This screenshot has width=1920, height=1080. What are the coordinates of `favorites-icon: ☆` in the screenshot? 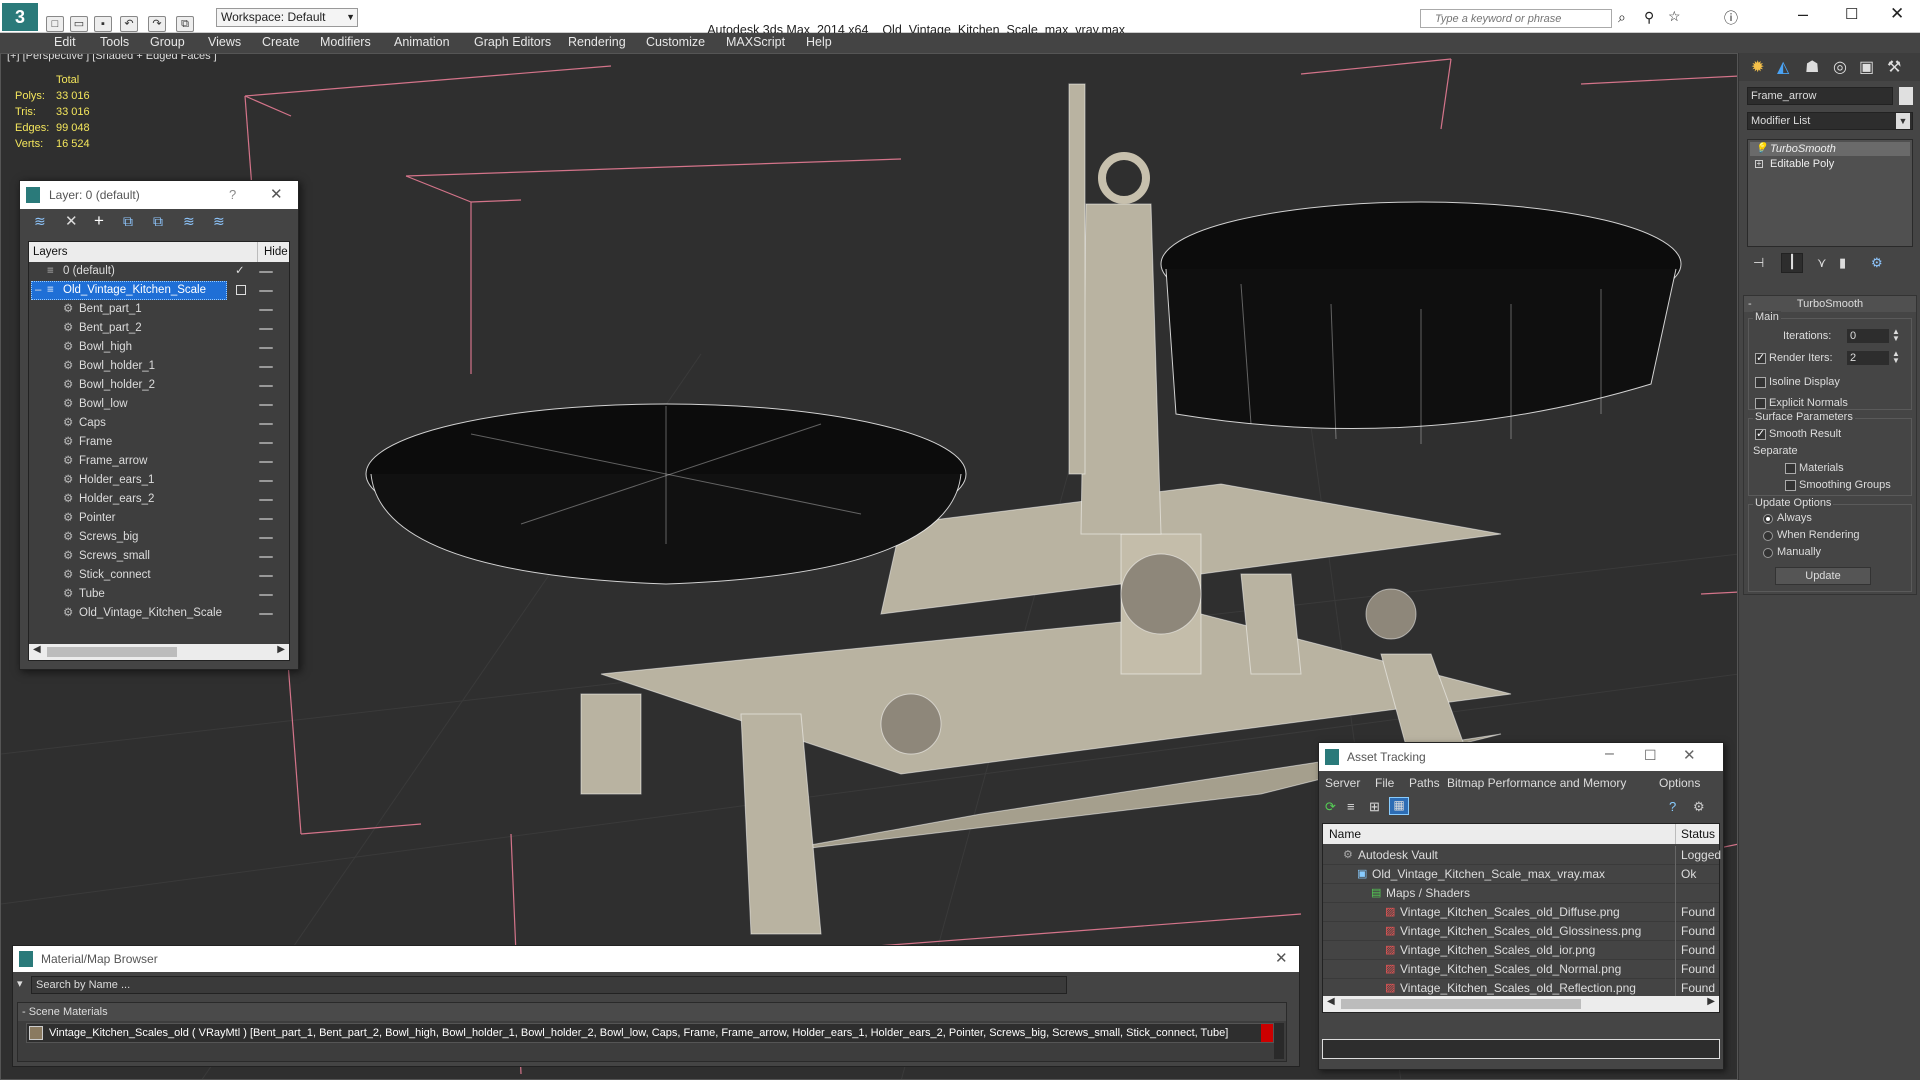 It's located at (1674, 16).